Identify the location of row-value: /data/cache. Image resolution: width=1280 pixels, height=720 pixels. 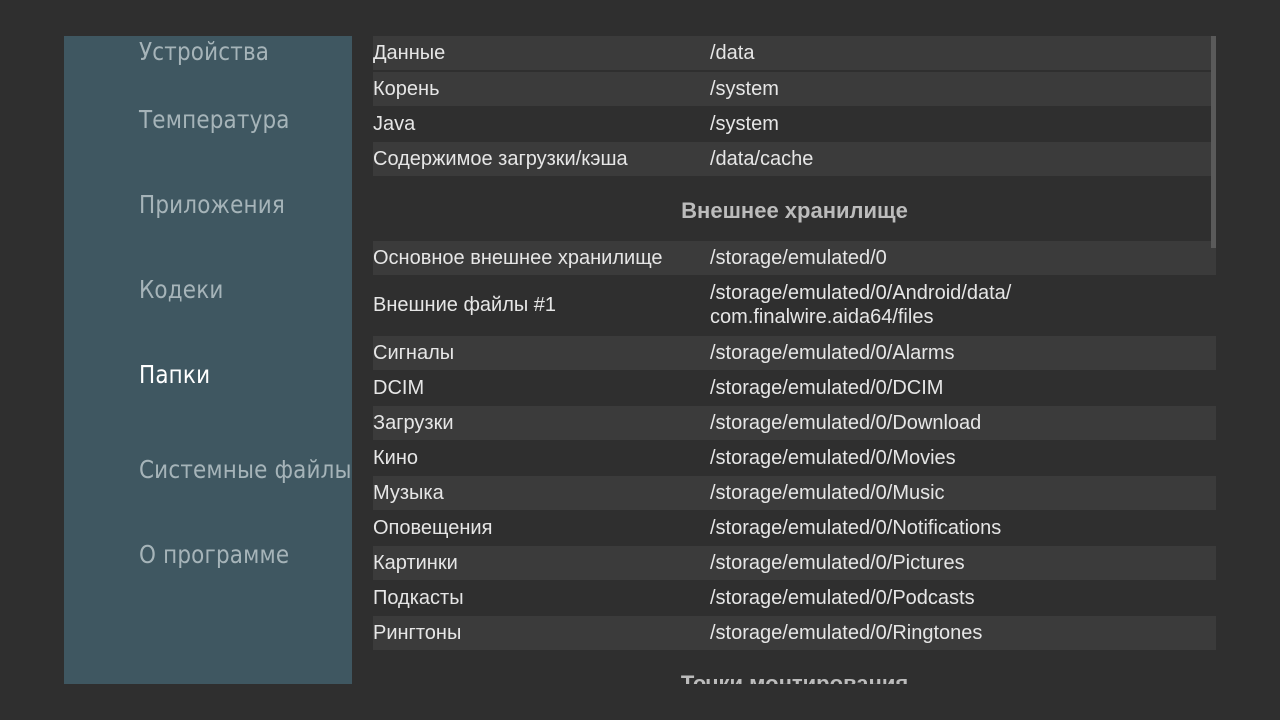
(762, 159).